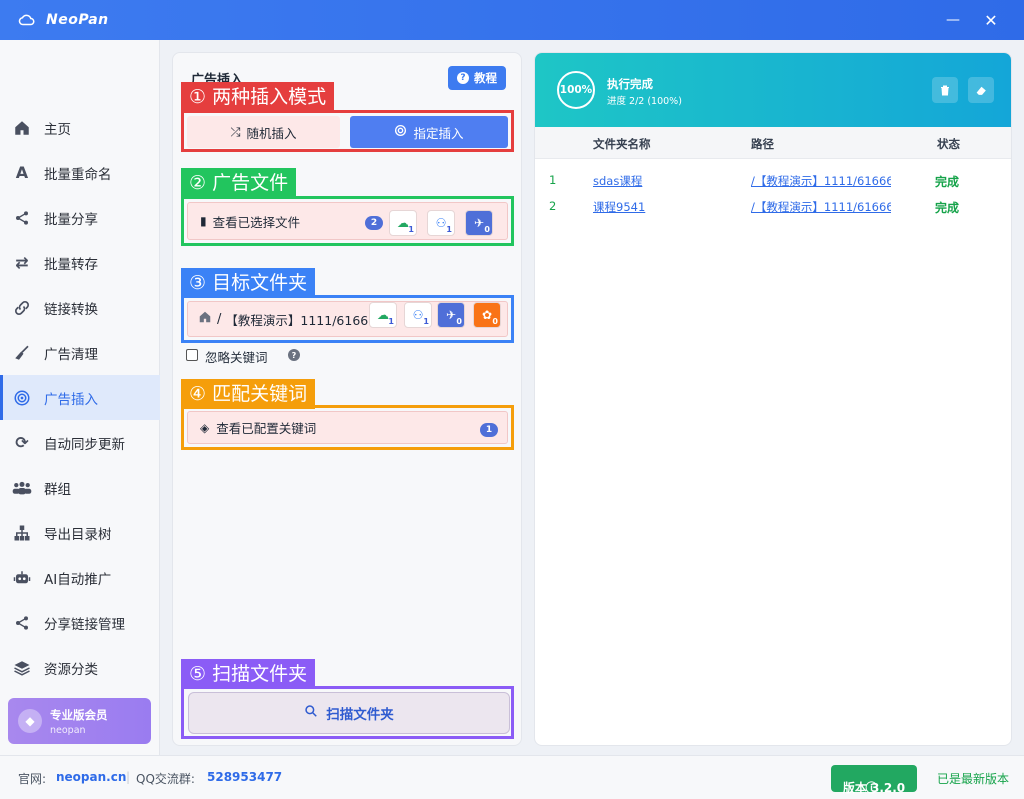 Image resolution: width=1024 pixels, height=799 pixels. What do you see at coordinates (22, 308) in the screenshot?
I see `link-icon` at bounding box center [22, 308].